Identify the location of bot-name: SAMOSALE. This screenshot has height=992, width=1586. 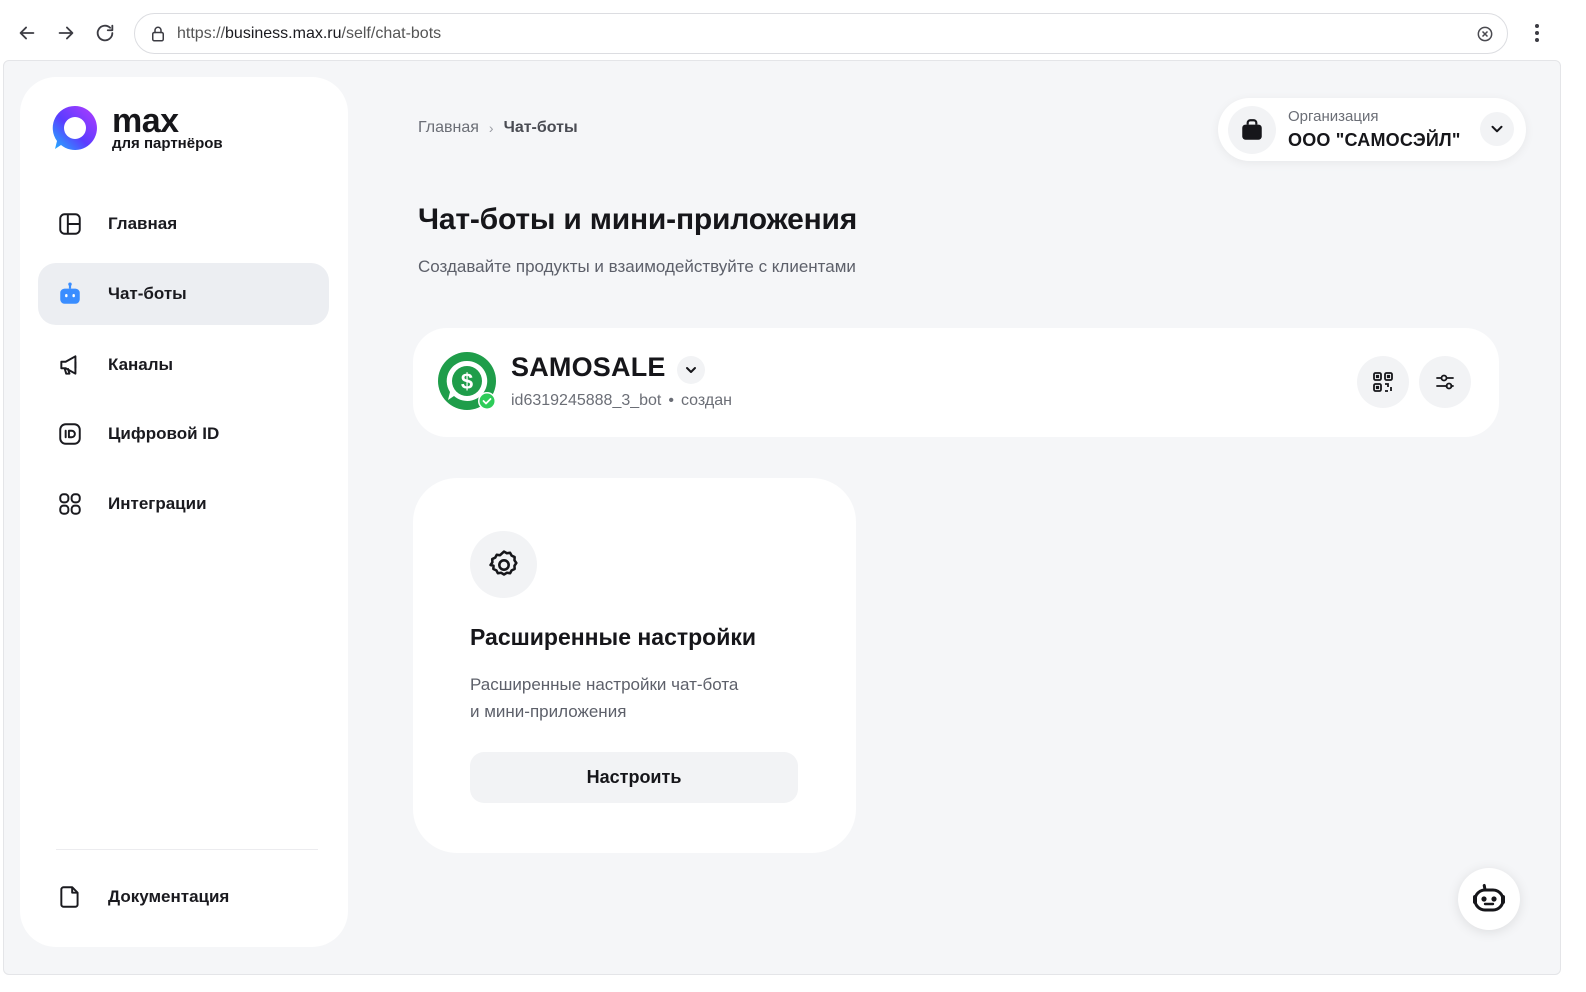
(588, 367).